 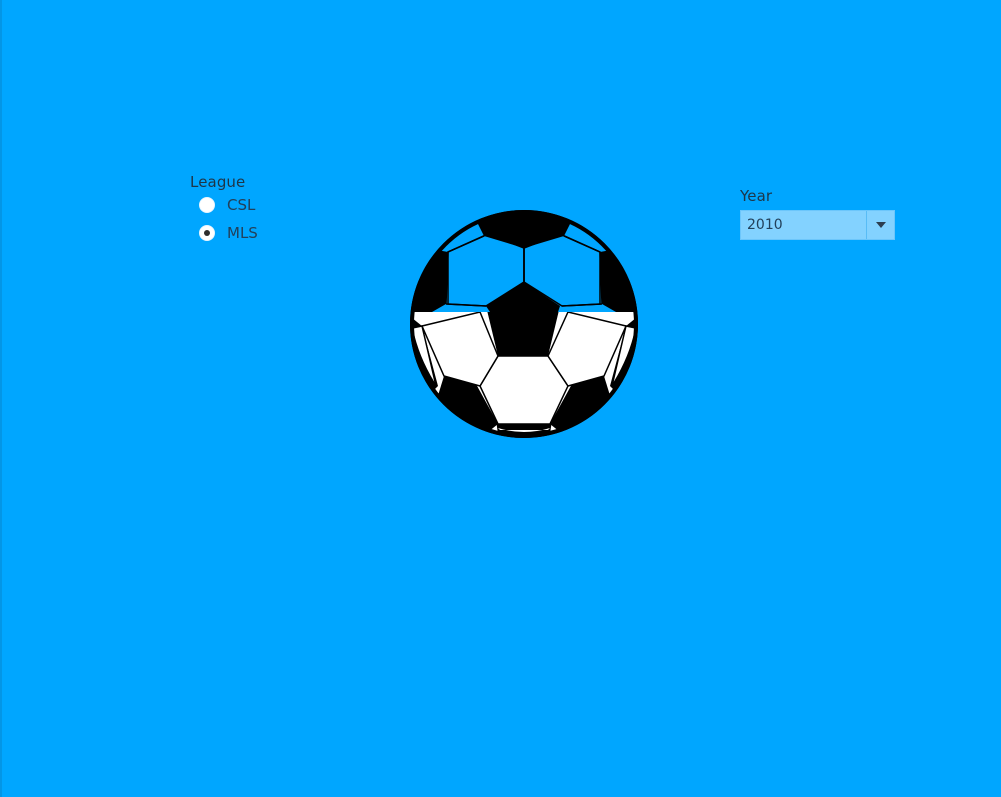 I want to click on year-filter: Year 2010, so click(x=817, y=213).